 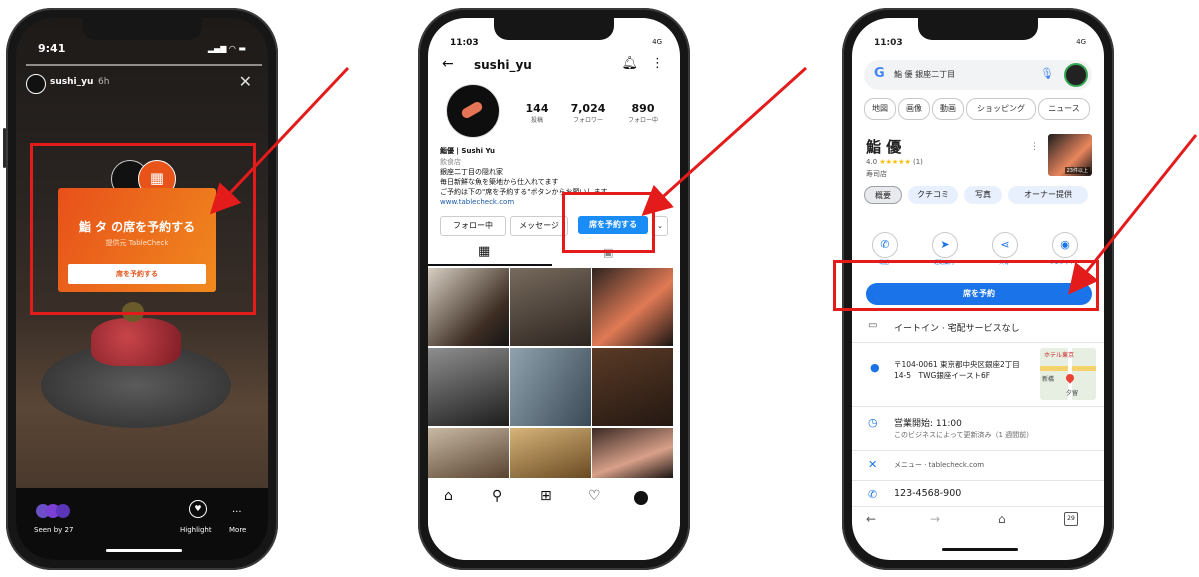 I want to click on tab-owner: オーナー提供, so click(x=1048, y=195).